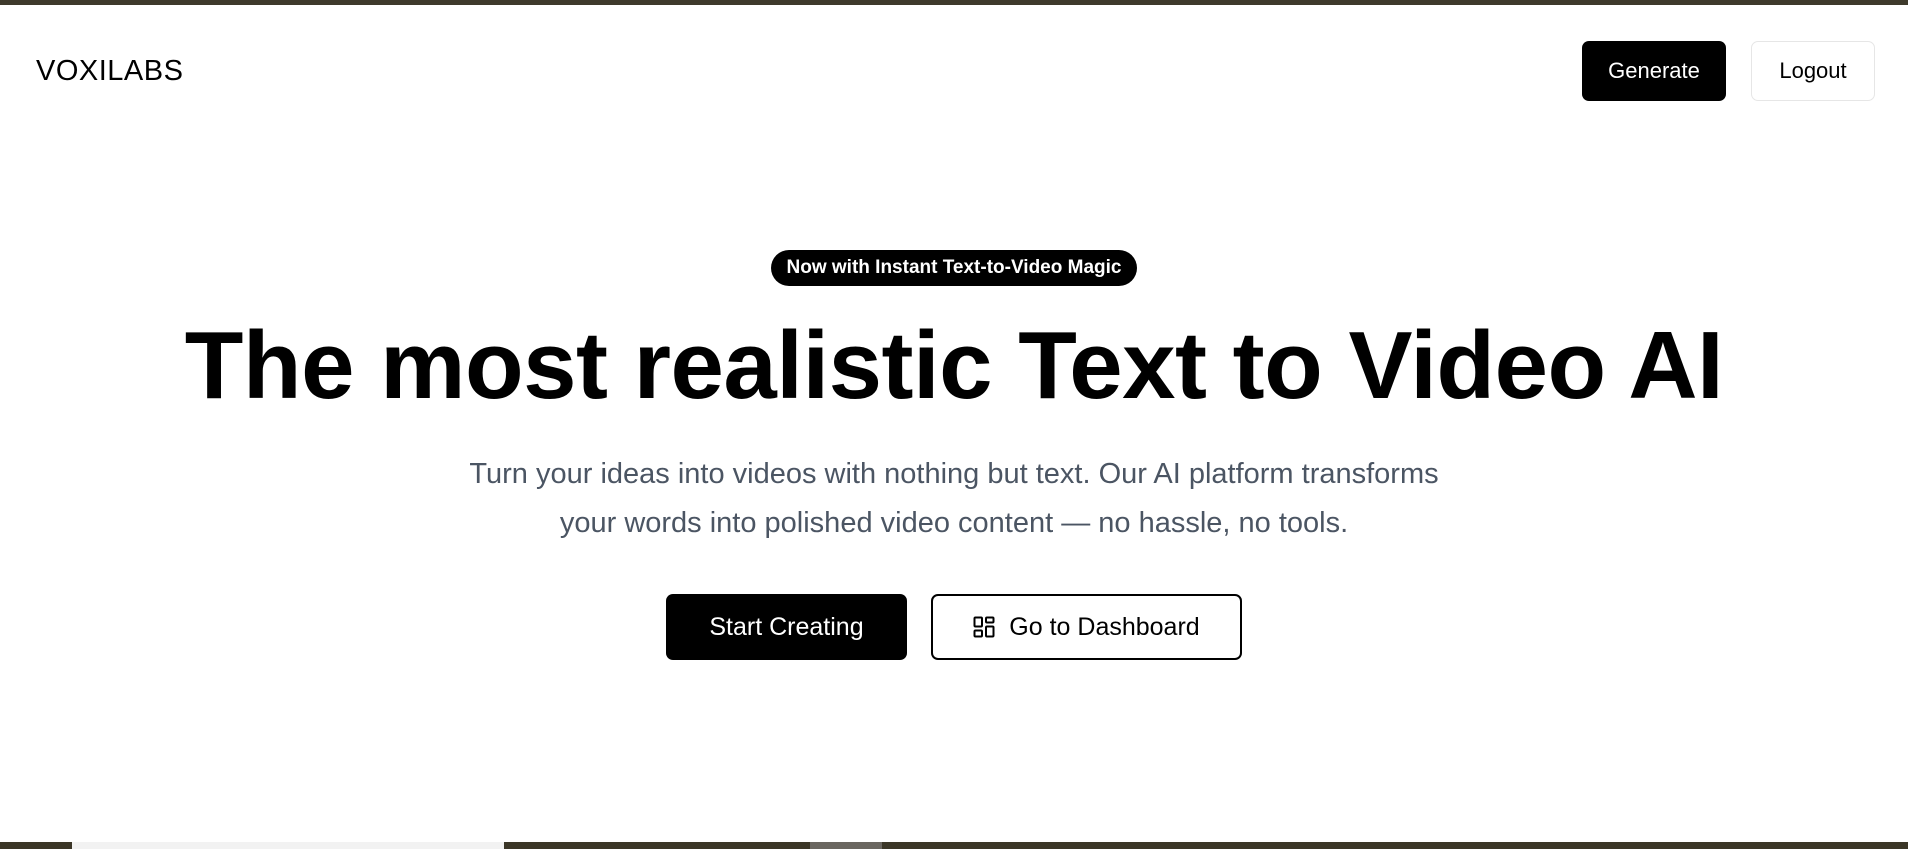 The height and width of the screenshot is (849, 1908). I want to click on start-creating-label: Start Creating, so click(786, 626).